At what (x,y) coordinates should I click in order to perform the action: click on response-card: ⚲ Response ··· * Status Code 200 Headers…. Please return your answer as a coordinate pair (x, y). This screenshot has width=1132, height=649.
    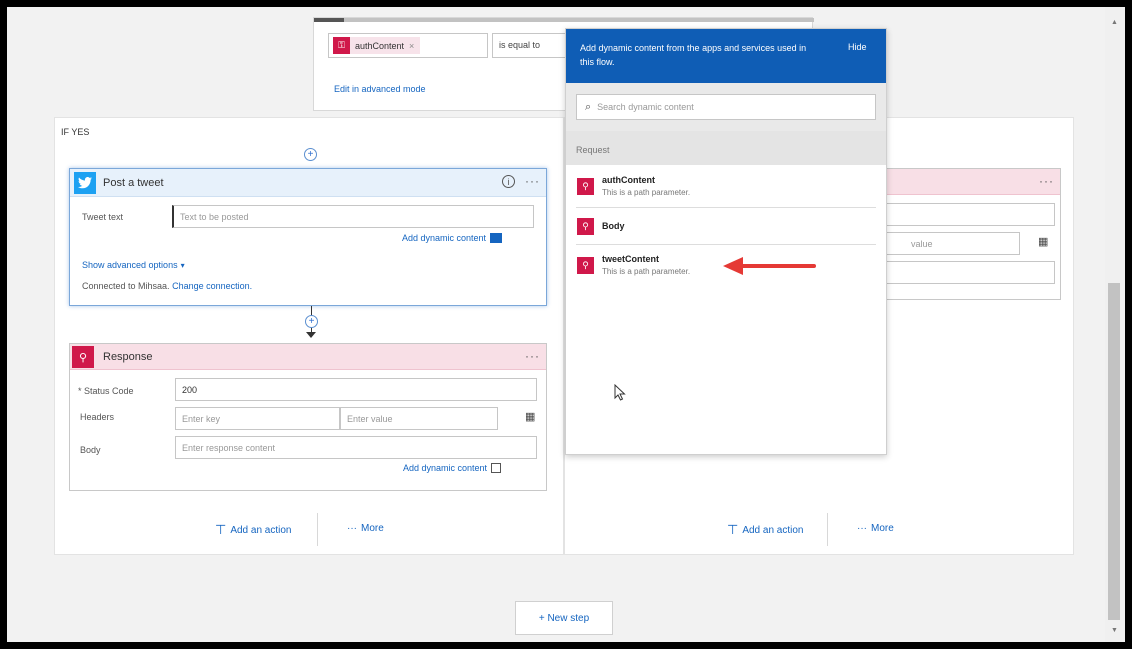
    Looking at the image, I should click on (308, 417).